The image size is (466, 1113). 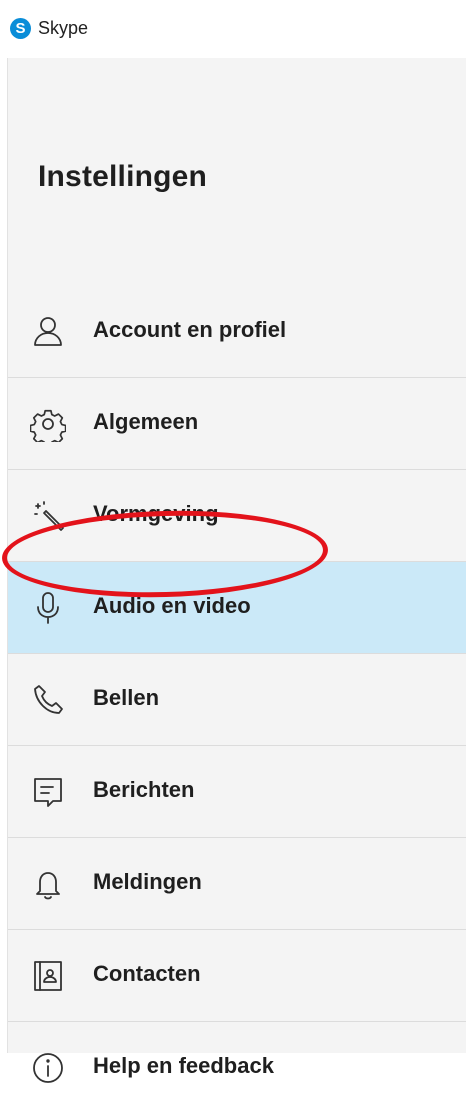 I want to click on menu-item-label: Bellen, so click(x=126, y=697).